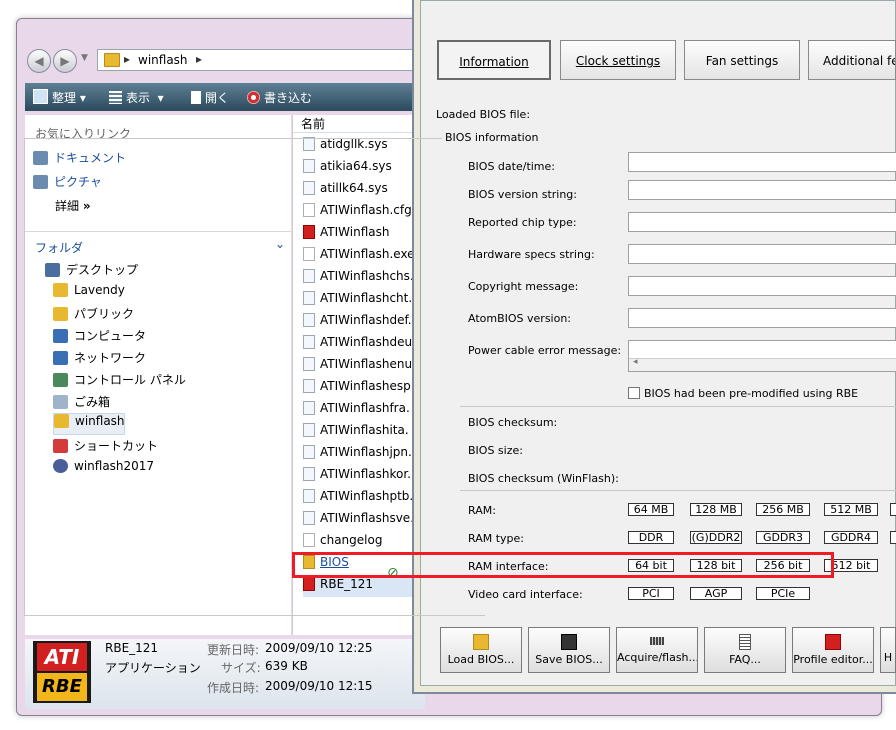 Image resolution: width=896 pixels, height=730 pixels. What do you see at coordinates (513, 422) in the screenshot?
I see `checksum-label: BIOS checksum:` at bounding box center [513, 422].